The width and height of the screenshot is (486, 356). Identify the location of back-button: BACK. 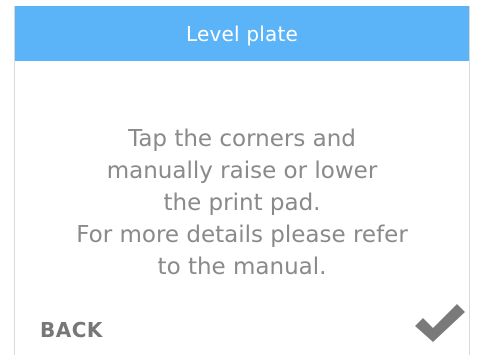
(71, 330).